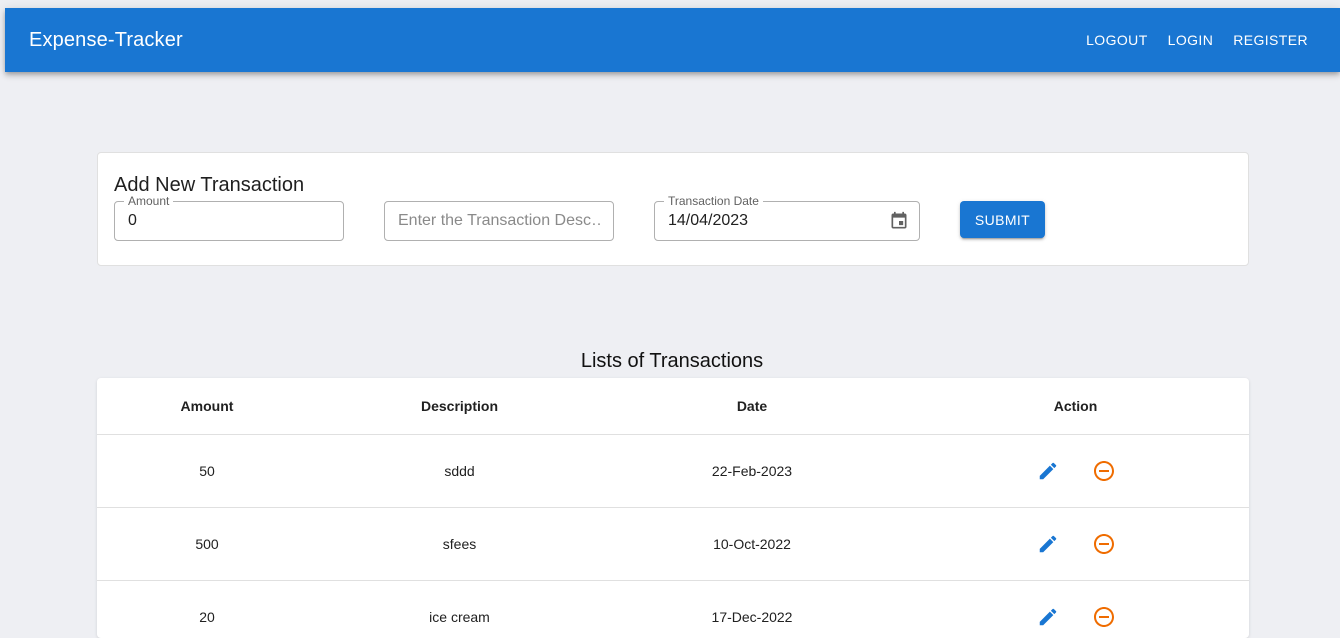  What do you see at coordinates (672, 361) in the screenshot?
I see `list-title: Lists of Transactions` at bounding box center [672, 361].